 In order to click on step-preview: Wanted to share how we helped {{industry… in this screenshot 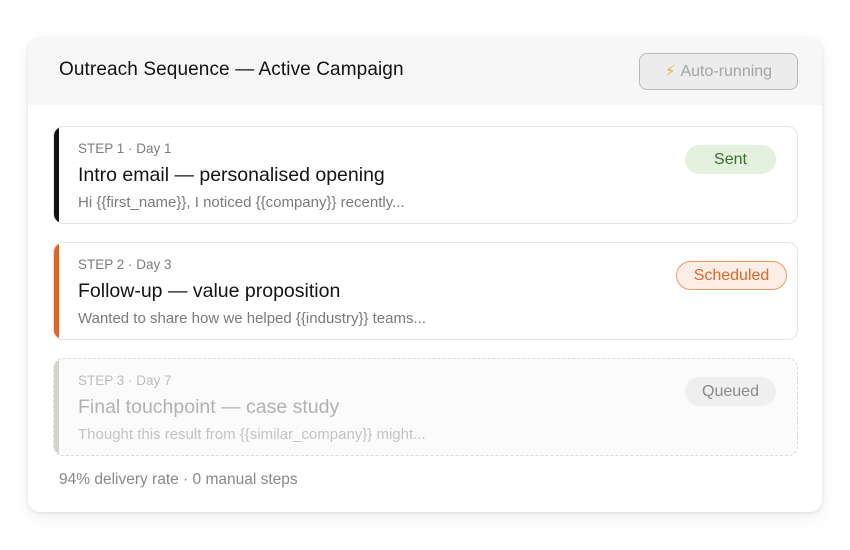, I will do `click(252, 318)`.